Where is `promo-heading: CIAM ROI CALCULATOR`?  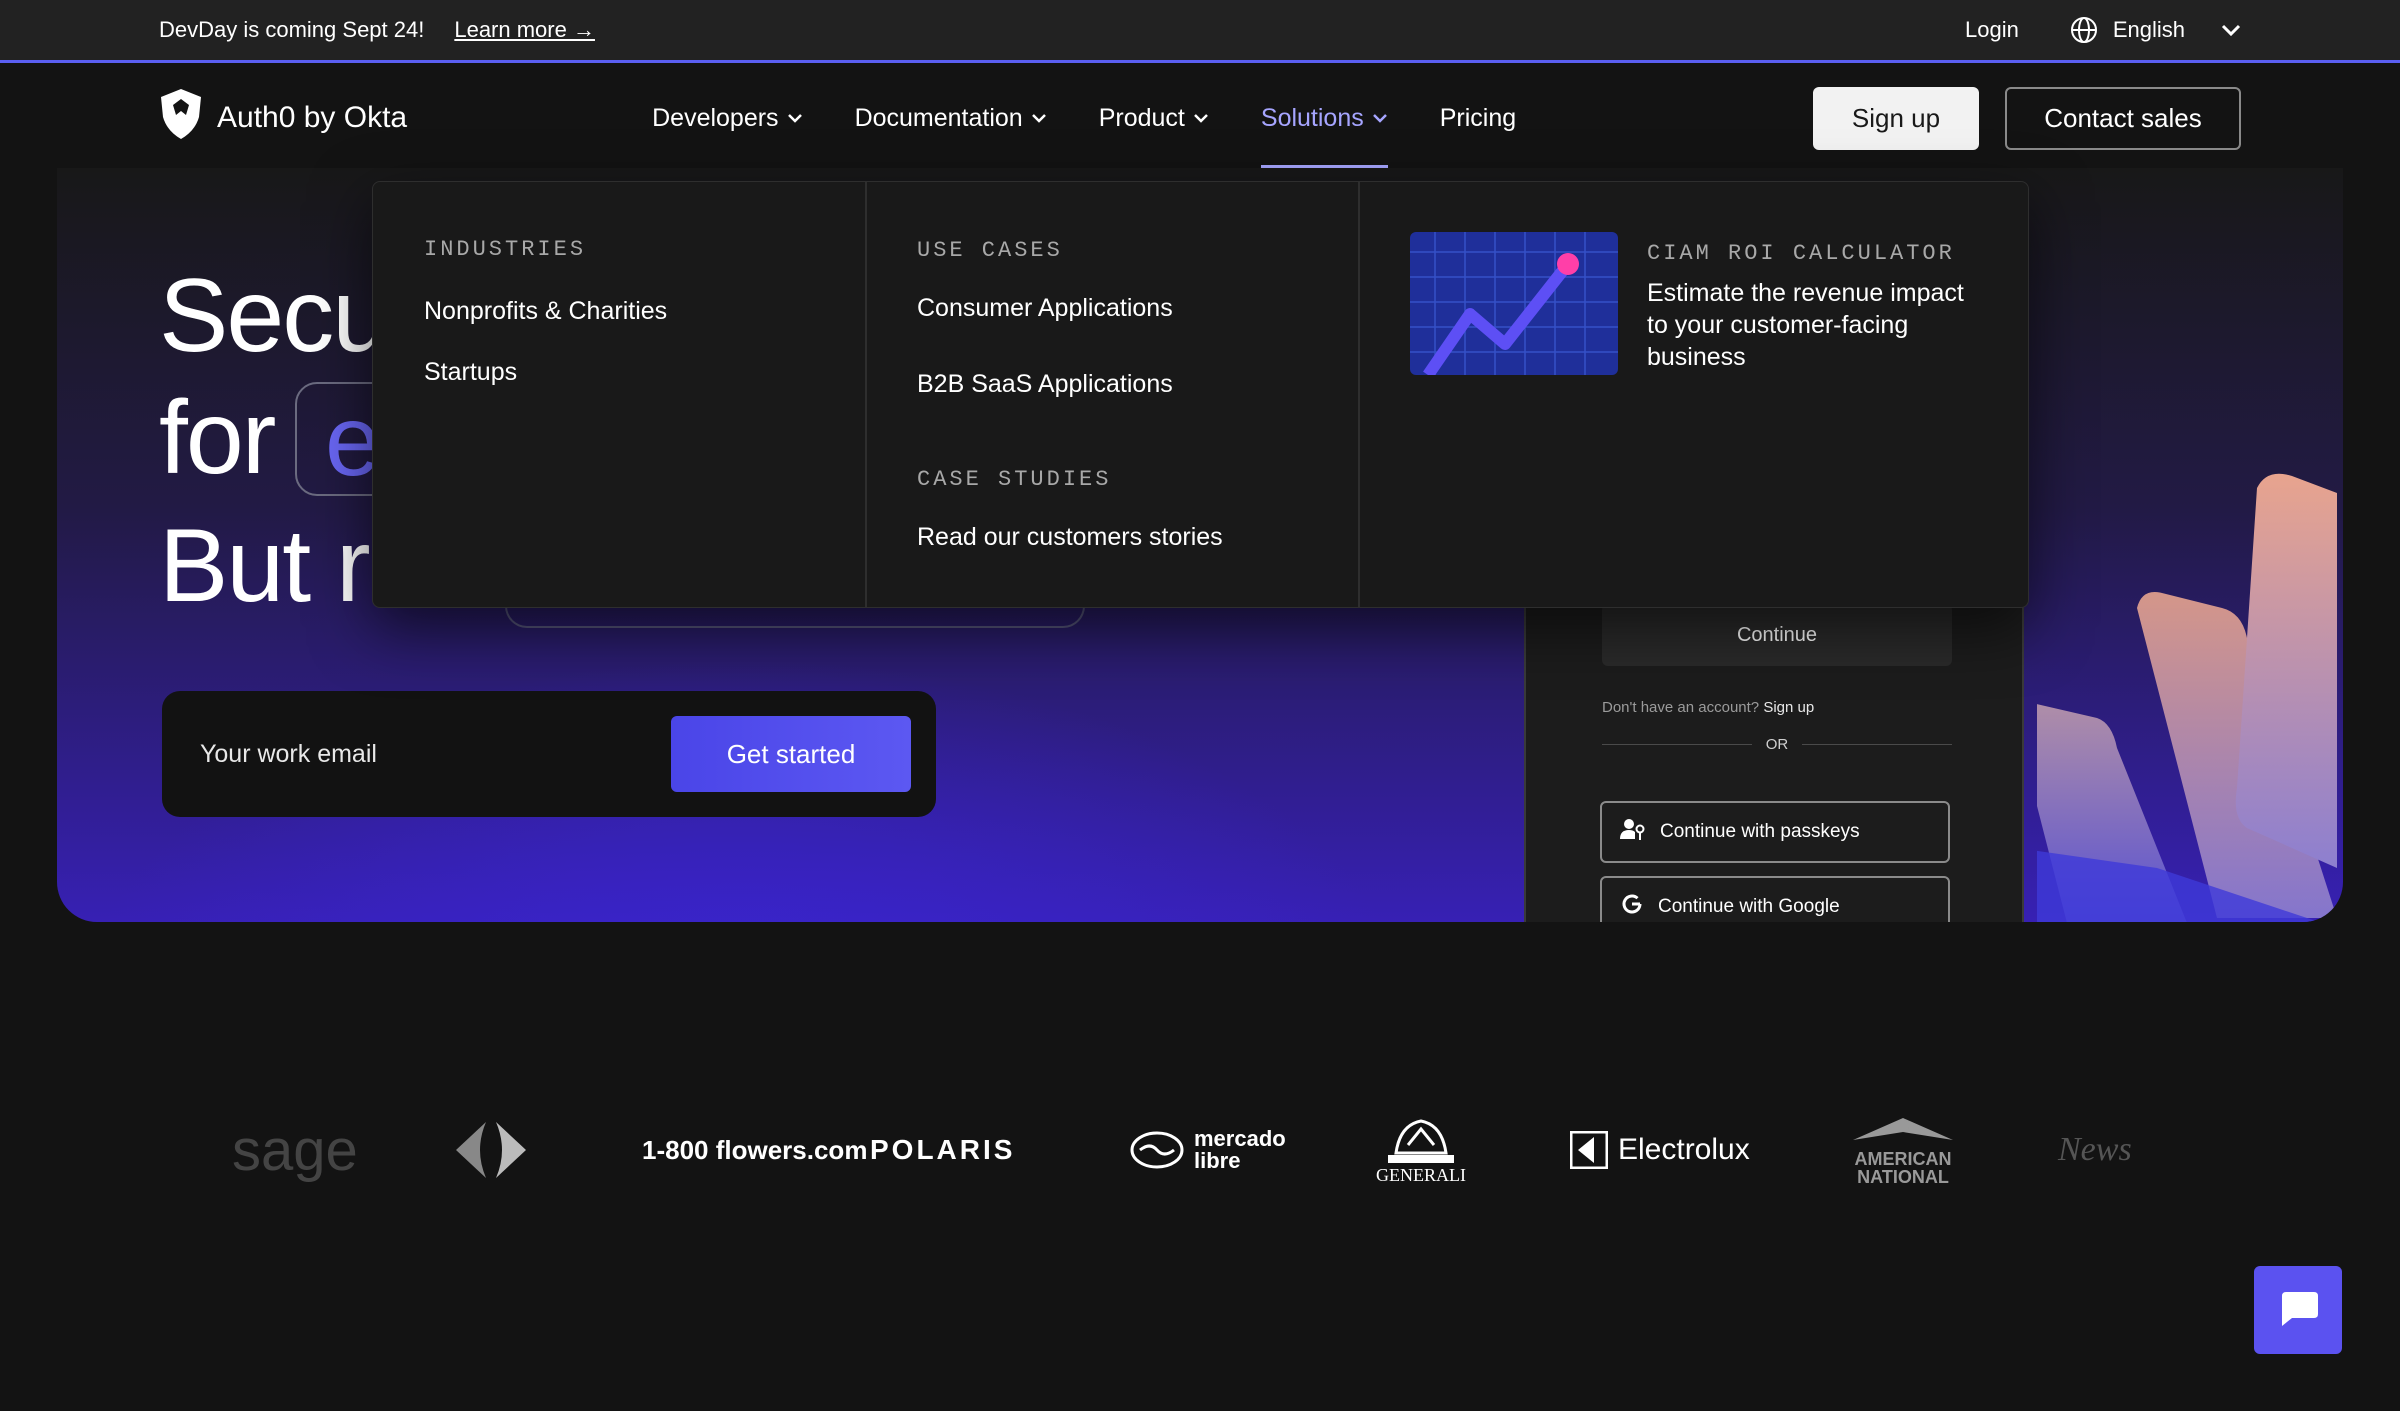 promo-heading: CIAM ROI CALCULATOR is located at coordinates (1801, 253).